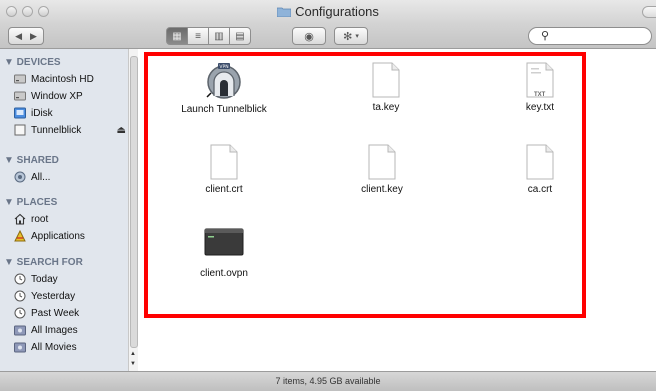  What do you see at coordinates (31, 160) in the screenshot?
I see `sidebar-section-shared: ▼ SHARED` at bounding box center [31, 160].